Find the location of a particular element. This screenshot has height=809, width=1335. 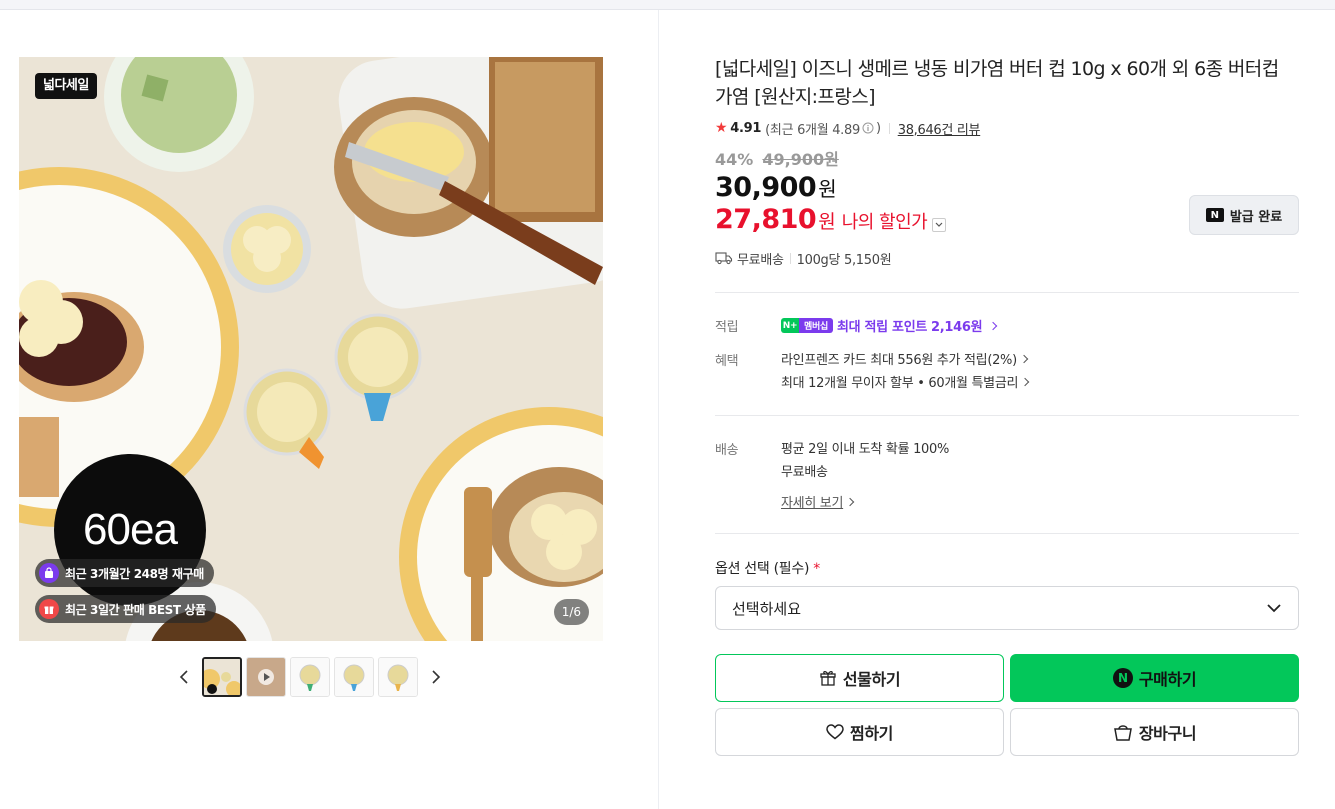

next-thumbnail-button is located at coordinates (436, 677).